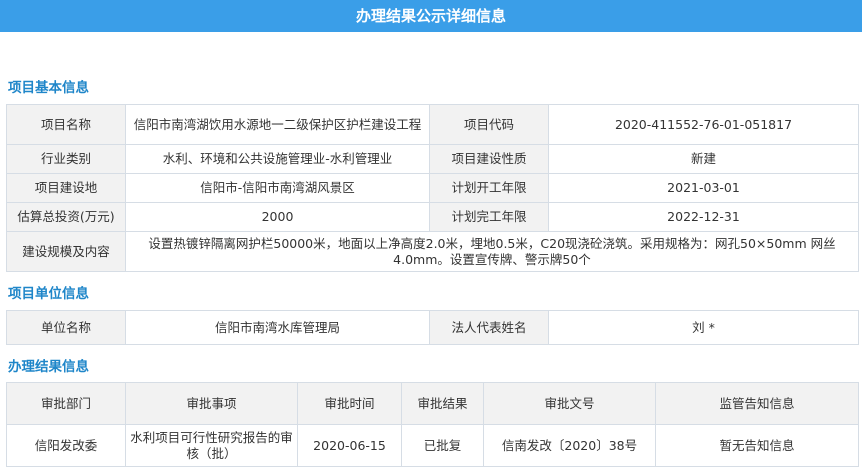 The height and width of the screenshot is (476, 862). What do you see at coordinates (489, 188) in the screenshot?
I see `start-date-label: 计划开工年限` at bounding box center [489, 188].